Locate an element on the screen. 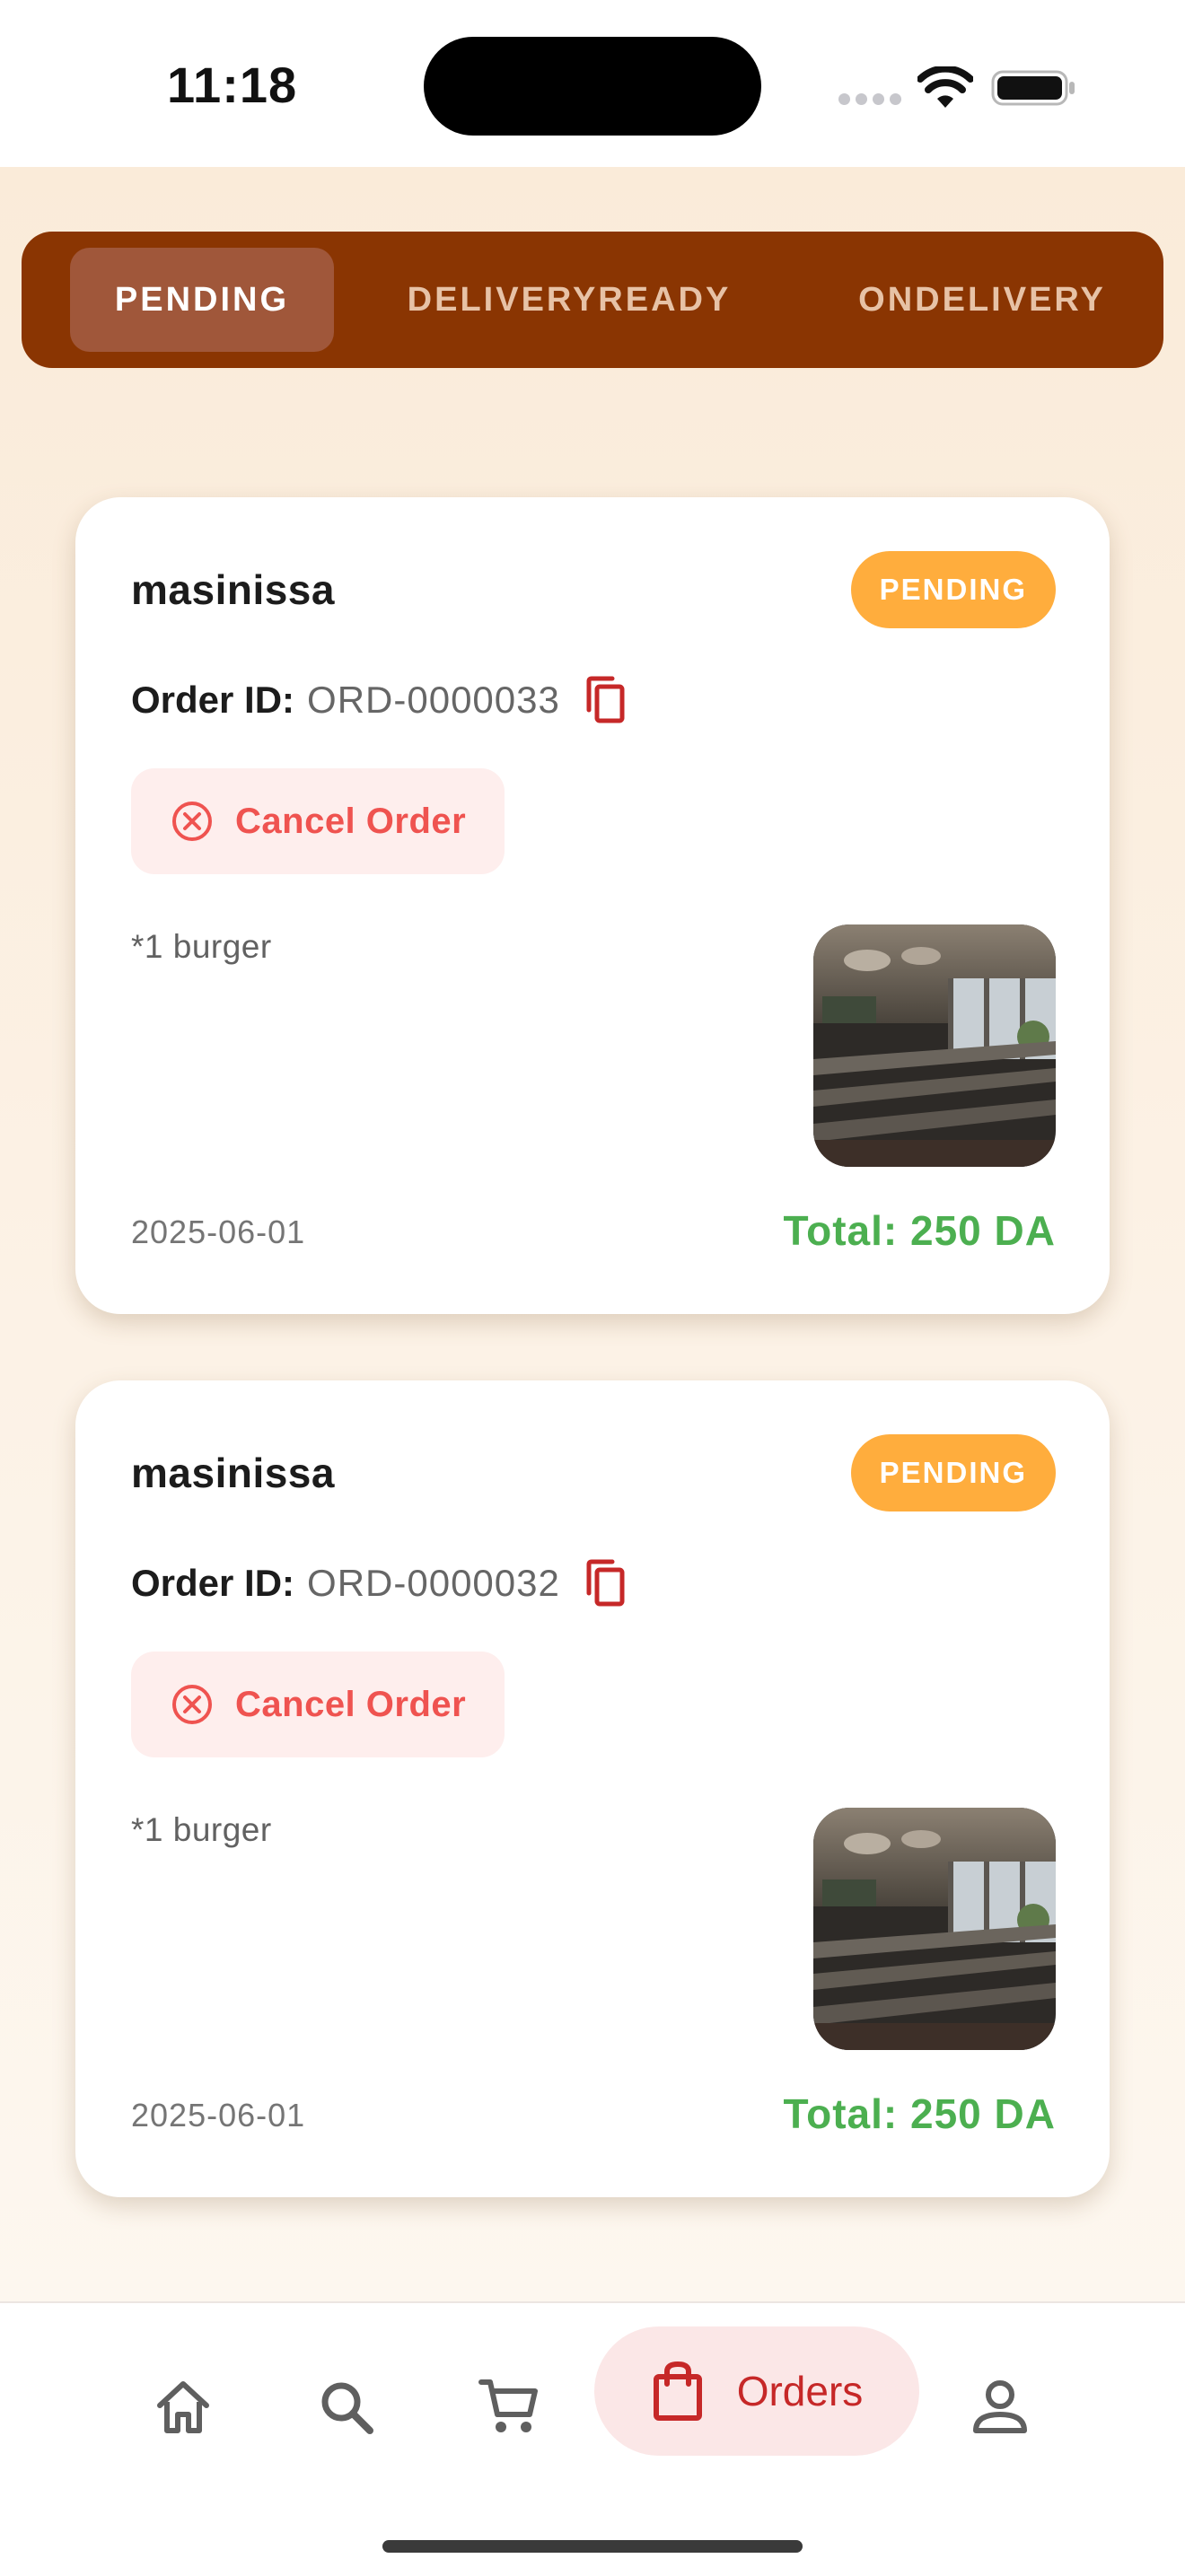  battery-icon is located at coordinates (1033, 88).